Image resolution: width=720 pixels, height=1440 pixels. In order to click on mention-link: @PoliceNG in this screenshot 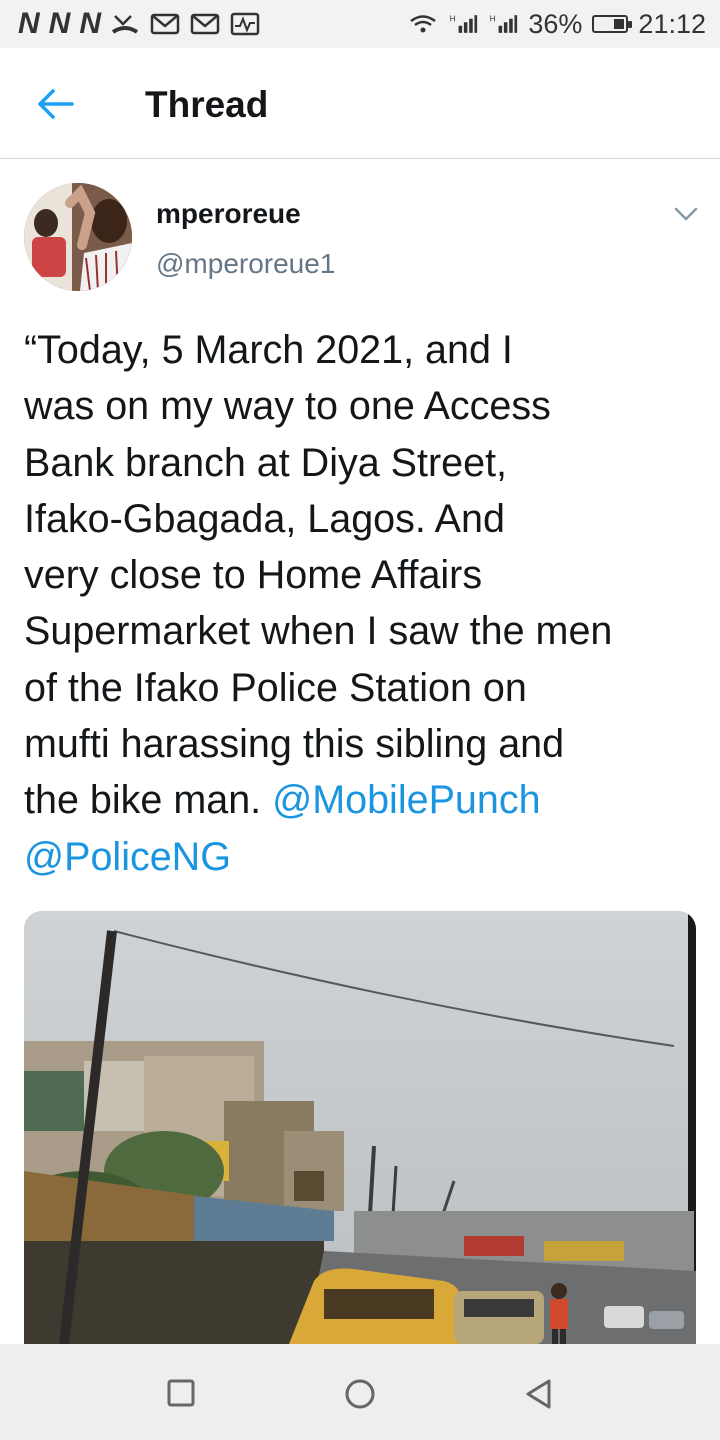, I will do `click(127, 857)`.